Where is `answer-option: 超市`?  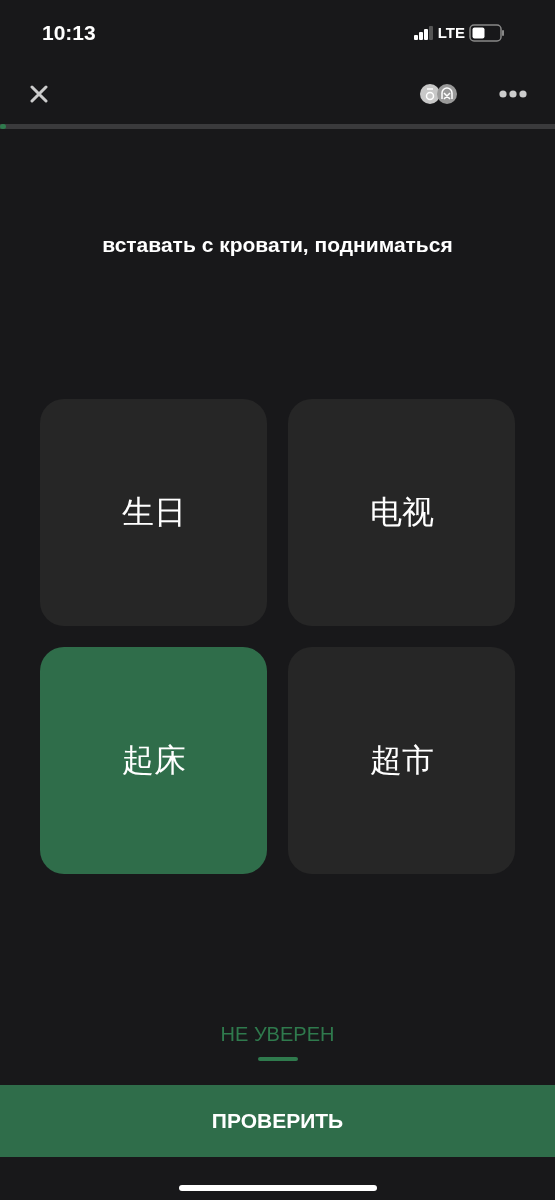
answer-option: 超市 is located at coordinates (401, 760).